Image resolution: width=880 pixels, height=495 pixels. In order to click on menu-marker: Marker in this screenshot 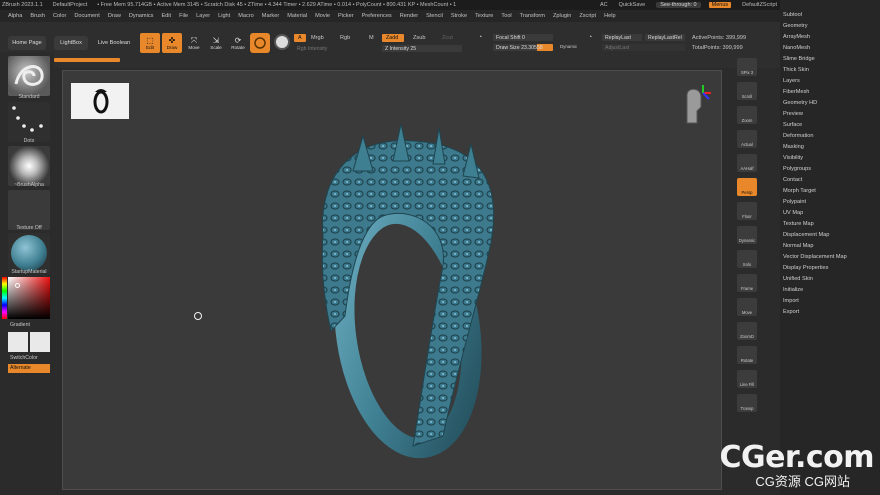, I will do `click(270, 16)`.